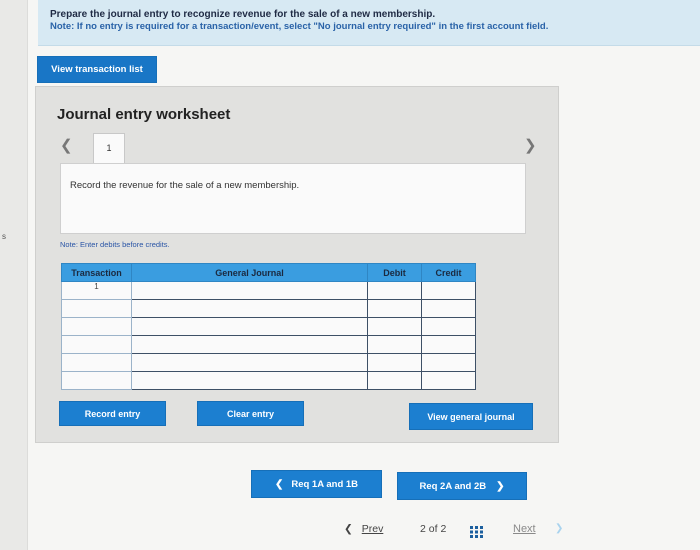  I want to click on page-total: 2, so click(443, 529).